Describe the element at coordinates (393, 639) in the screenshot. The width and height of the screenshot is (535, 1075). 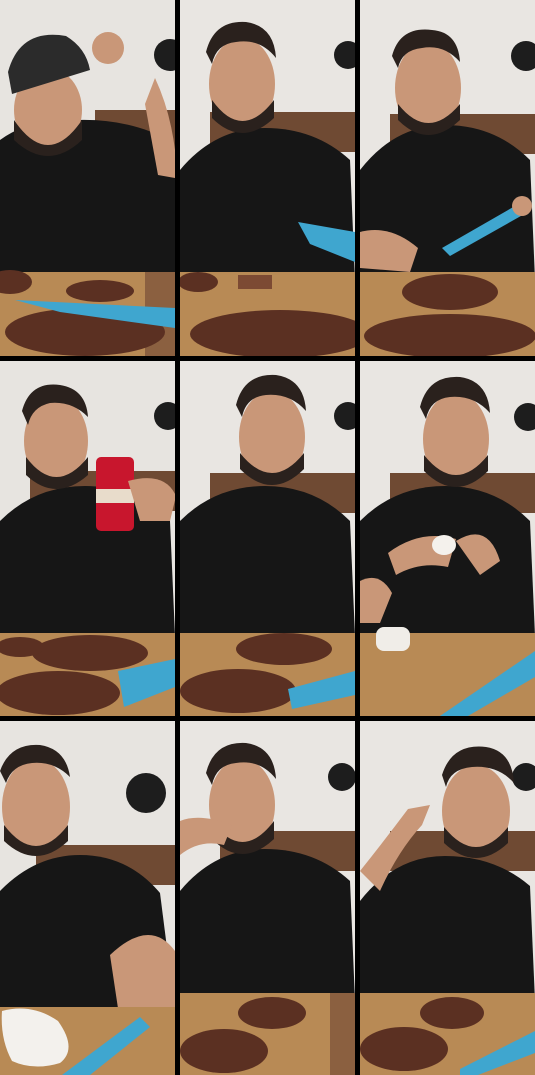
I see `salt-shaker` at that location.